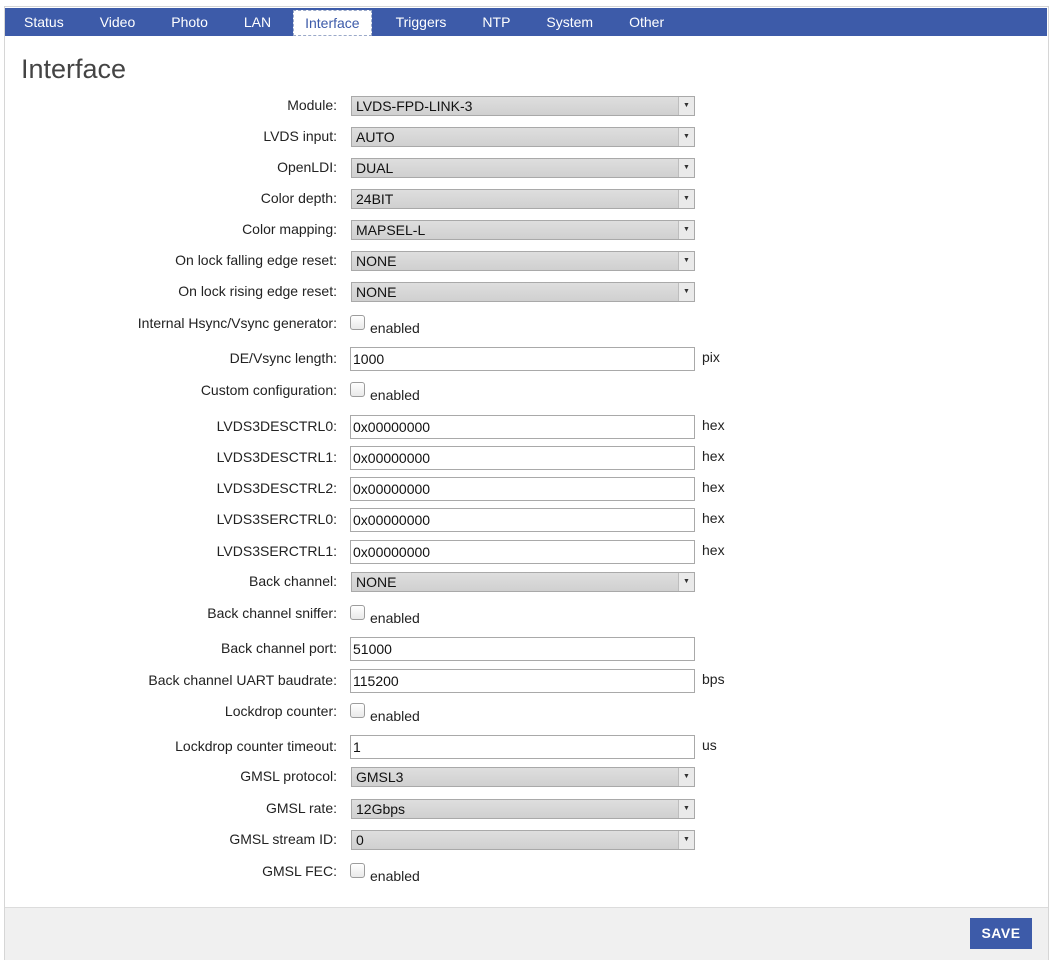 The height and width of the screenshot is (965, 1053). I want to click on lockdrop-counter-checkbox-label: enabled, so click(395, 716).